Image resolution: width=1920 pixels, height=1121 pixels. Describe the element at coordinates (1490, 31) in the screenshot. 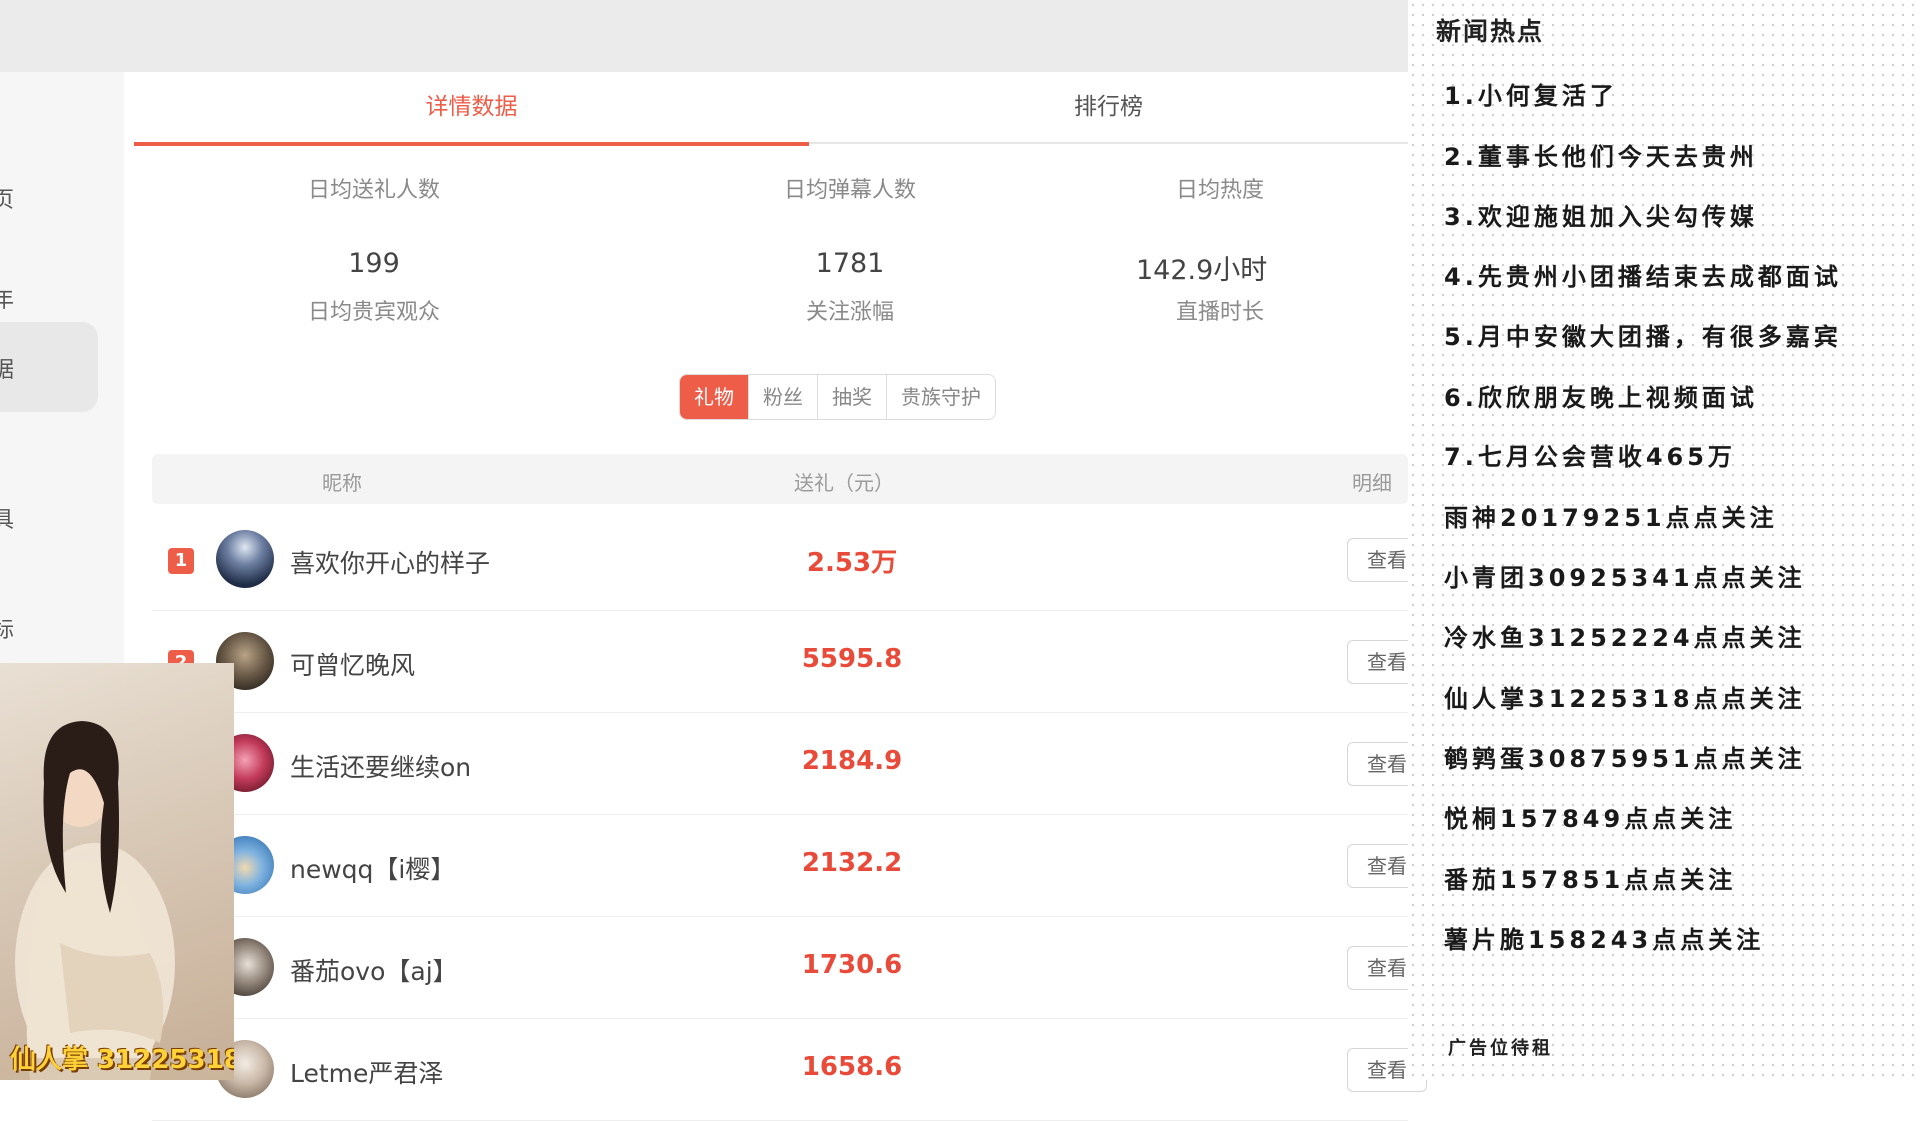

I see `news-title: 新闻热点` at that location.